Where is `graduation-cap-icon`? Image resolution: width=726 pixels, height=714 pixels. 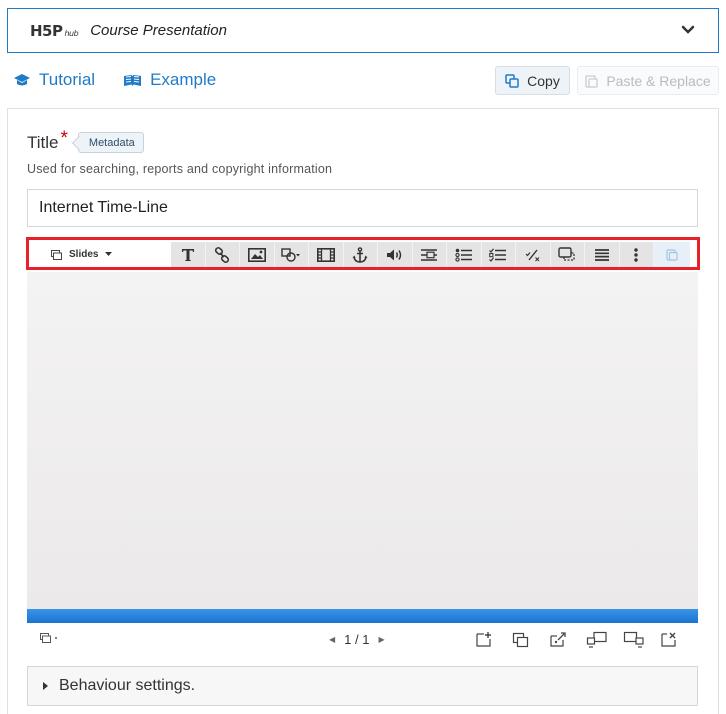 graduation-cap-icon is located at coordinates (22, 80).